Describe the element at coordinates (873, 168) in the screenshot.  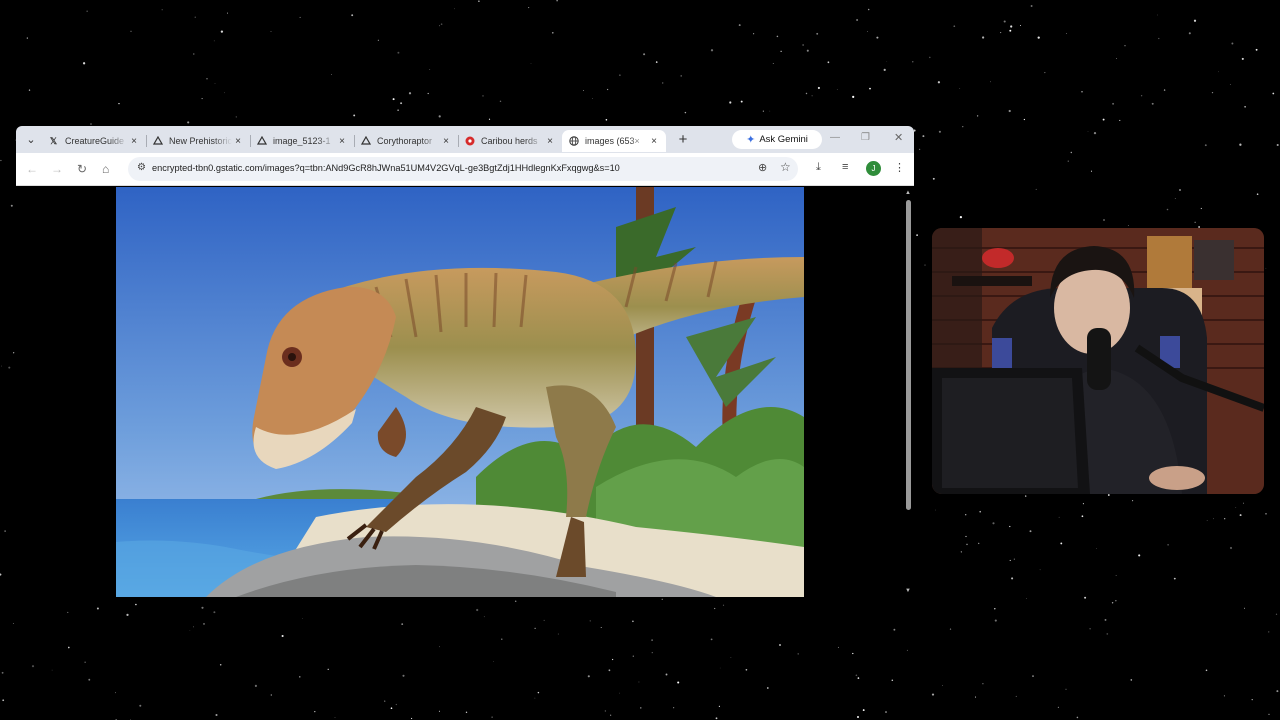
I see `profile-avatar: J` at that location.